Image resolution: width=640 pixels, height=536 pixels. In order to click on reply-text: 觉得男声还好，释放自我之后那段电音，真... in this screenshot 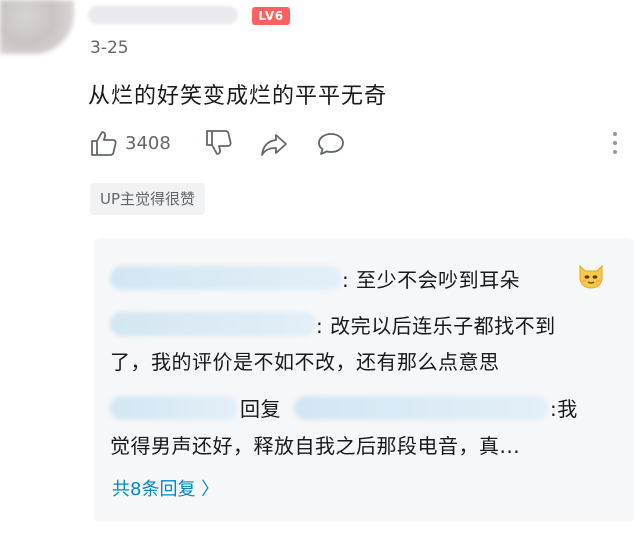, I will do `click(315, 446)`.